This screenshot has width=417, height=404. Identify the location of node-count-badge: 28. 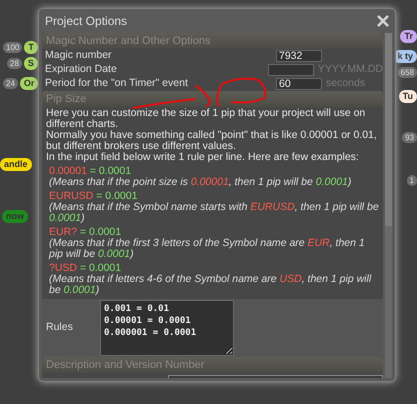
(14, 63).